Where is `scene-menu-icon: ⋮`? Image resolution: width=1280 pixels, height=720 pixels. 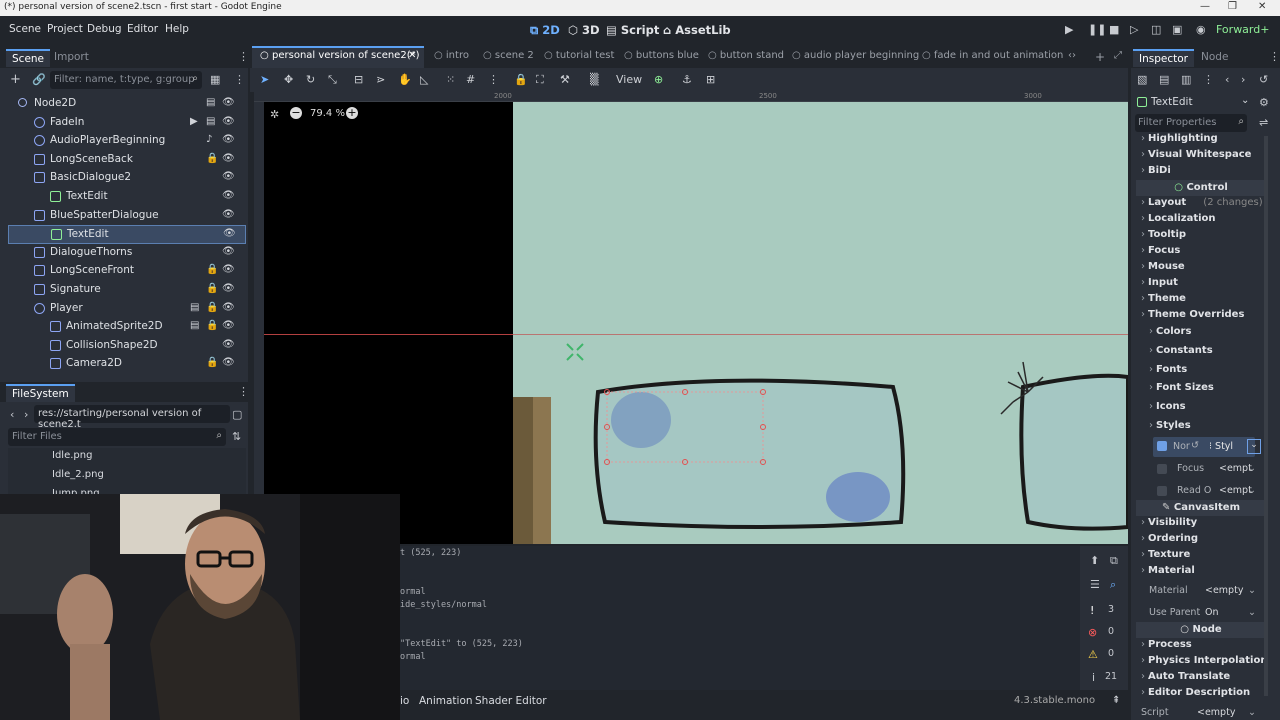 scene-menu-icon: ⋮ is located at coordinates (239, 79).